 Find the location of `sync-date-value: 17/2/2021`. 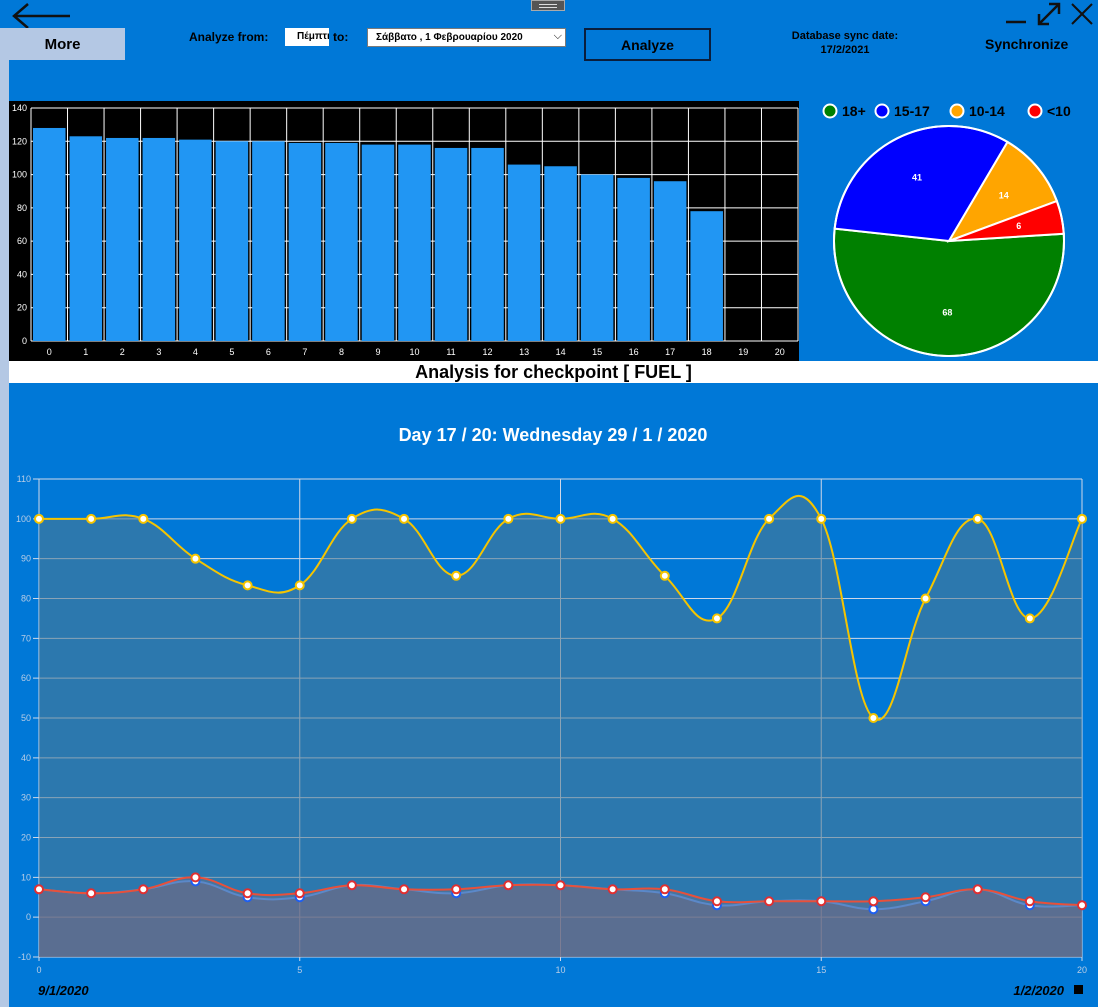

sync-date-value: 17/2/2021 is located at coordinates (845, 50).